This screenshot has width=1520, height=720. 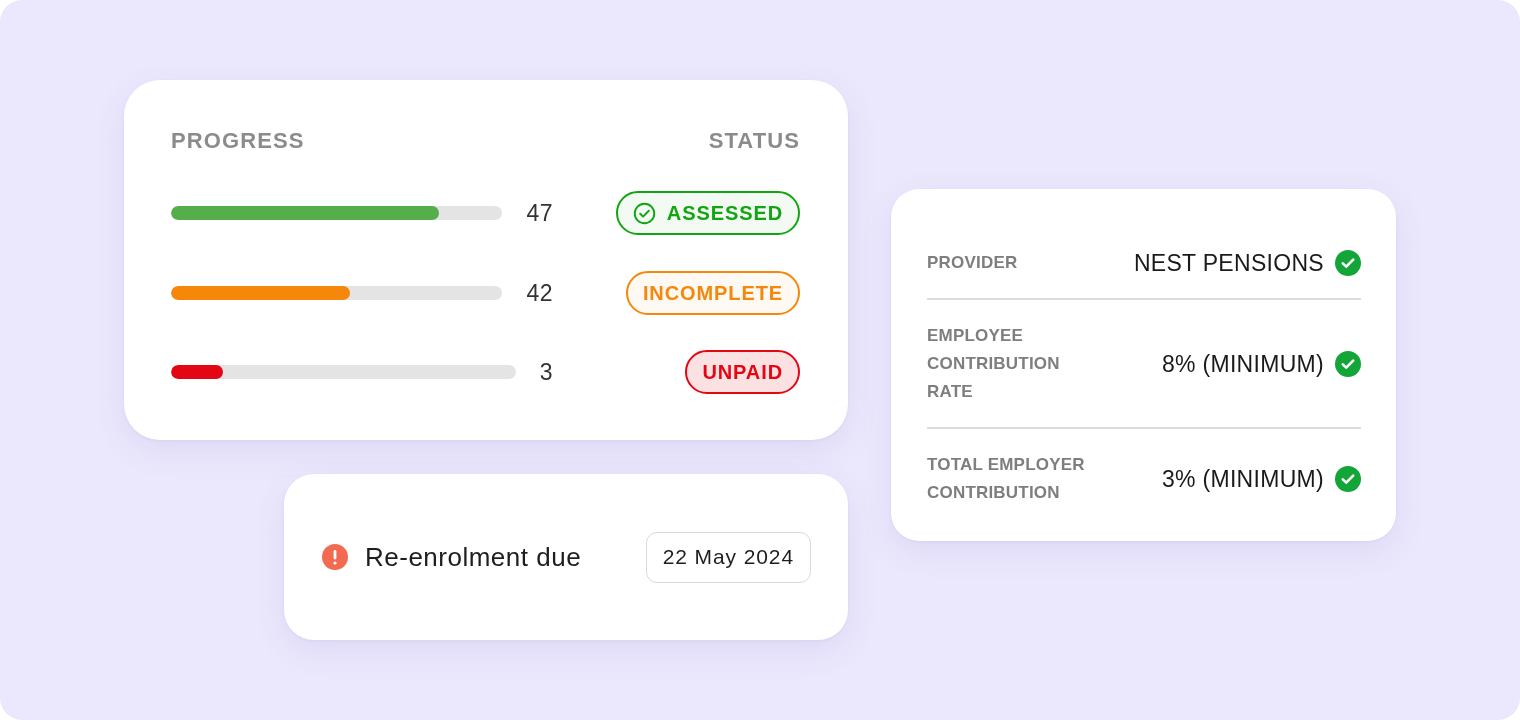 What do you see at coordinates (539, 292) in the screenshot?
I see `progress-count: 42` at bounding box center [539, 292].